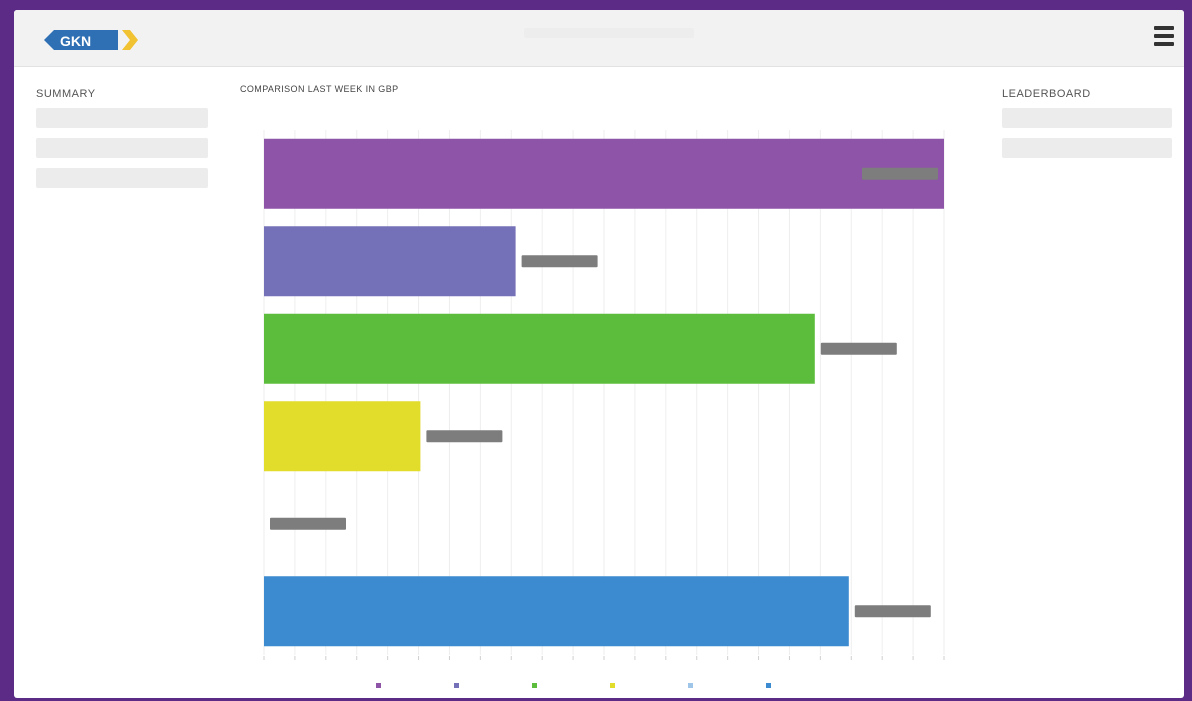 This screenshot has width=1192, height=701. I want to click on top-bar: GKN, so click(599, 38).